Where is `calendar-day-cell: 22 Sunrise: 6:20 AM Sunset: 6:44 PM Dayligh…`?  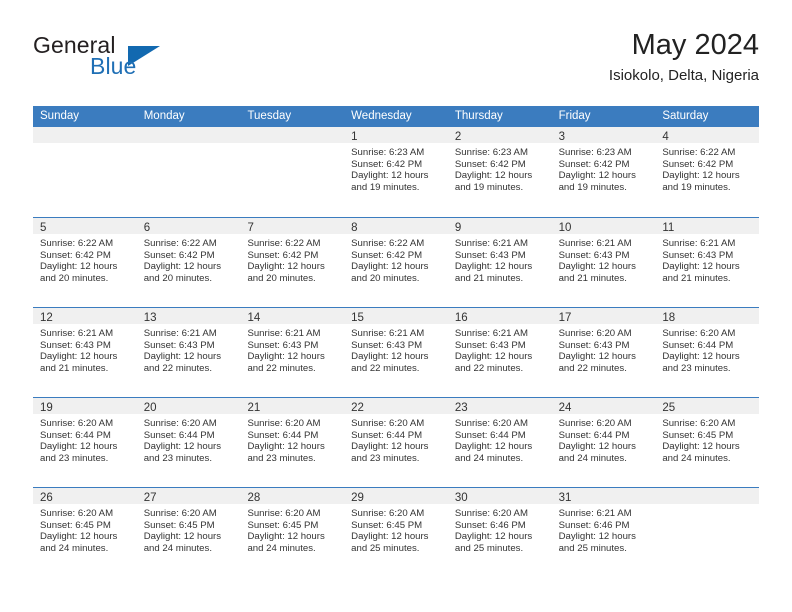 calendar-day-cell: 22 Sunrise: 6:20 AM Sunset: 6:44 PM Dayligh… is located at coordinates (396, 442).